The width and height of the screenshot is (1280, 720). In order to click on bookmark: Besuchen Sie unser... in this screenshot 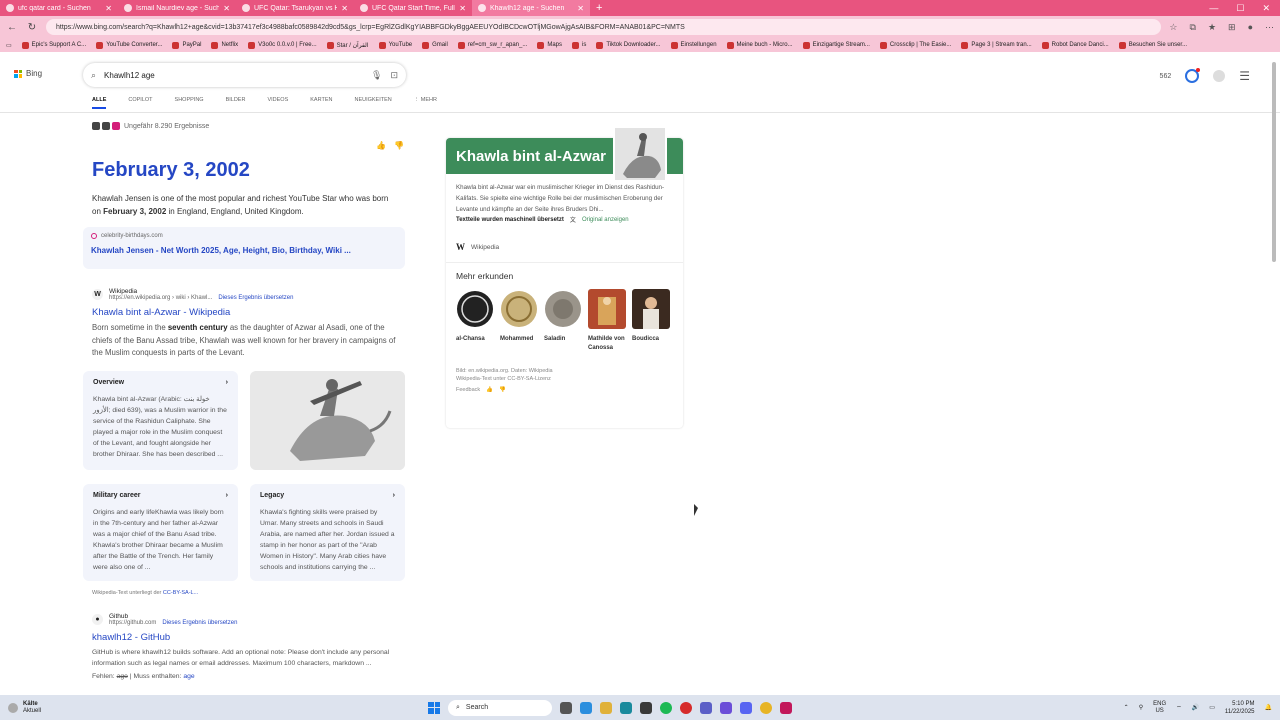, I will do `click(1152, 45)`.